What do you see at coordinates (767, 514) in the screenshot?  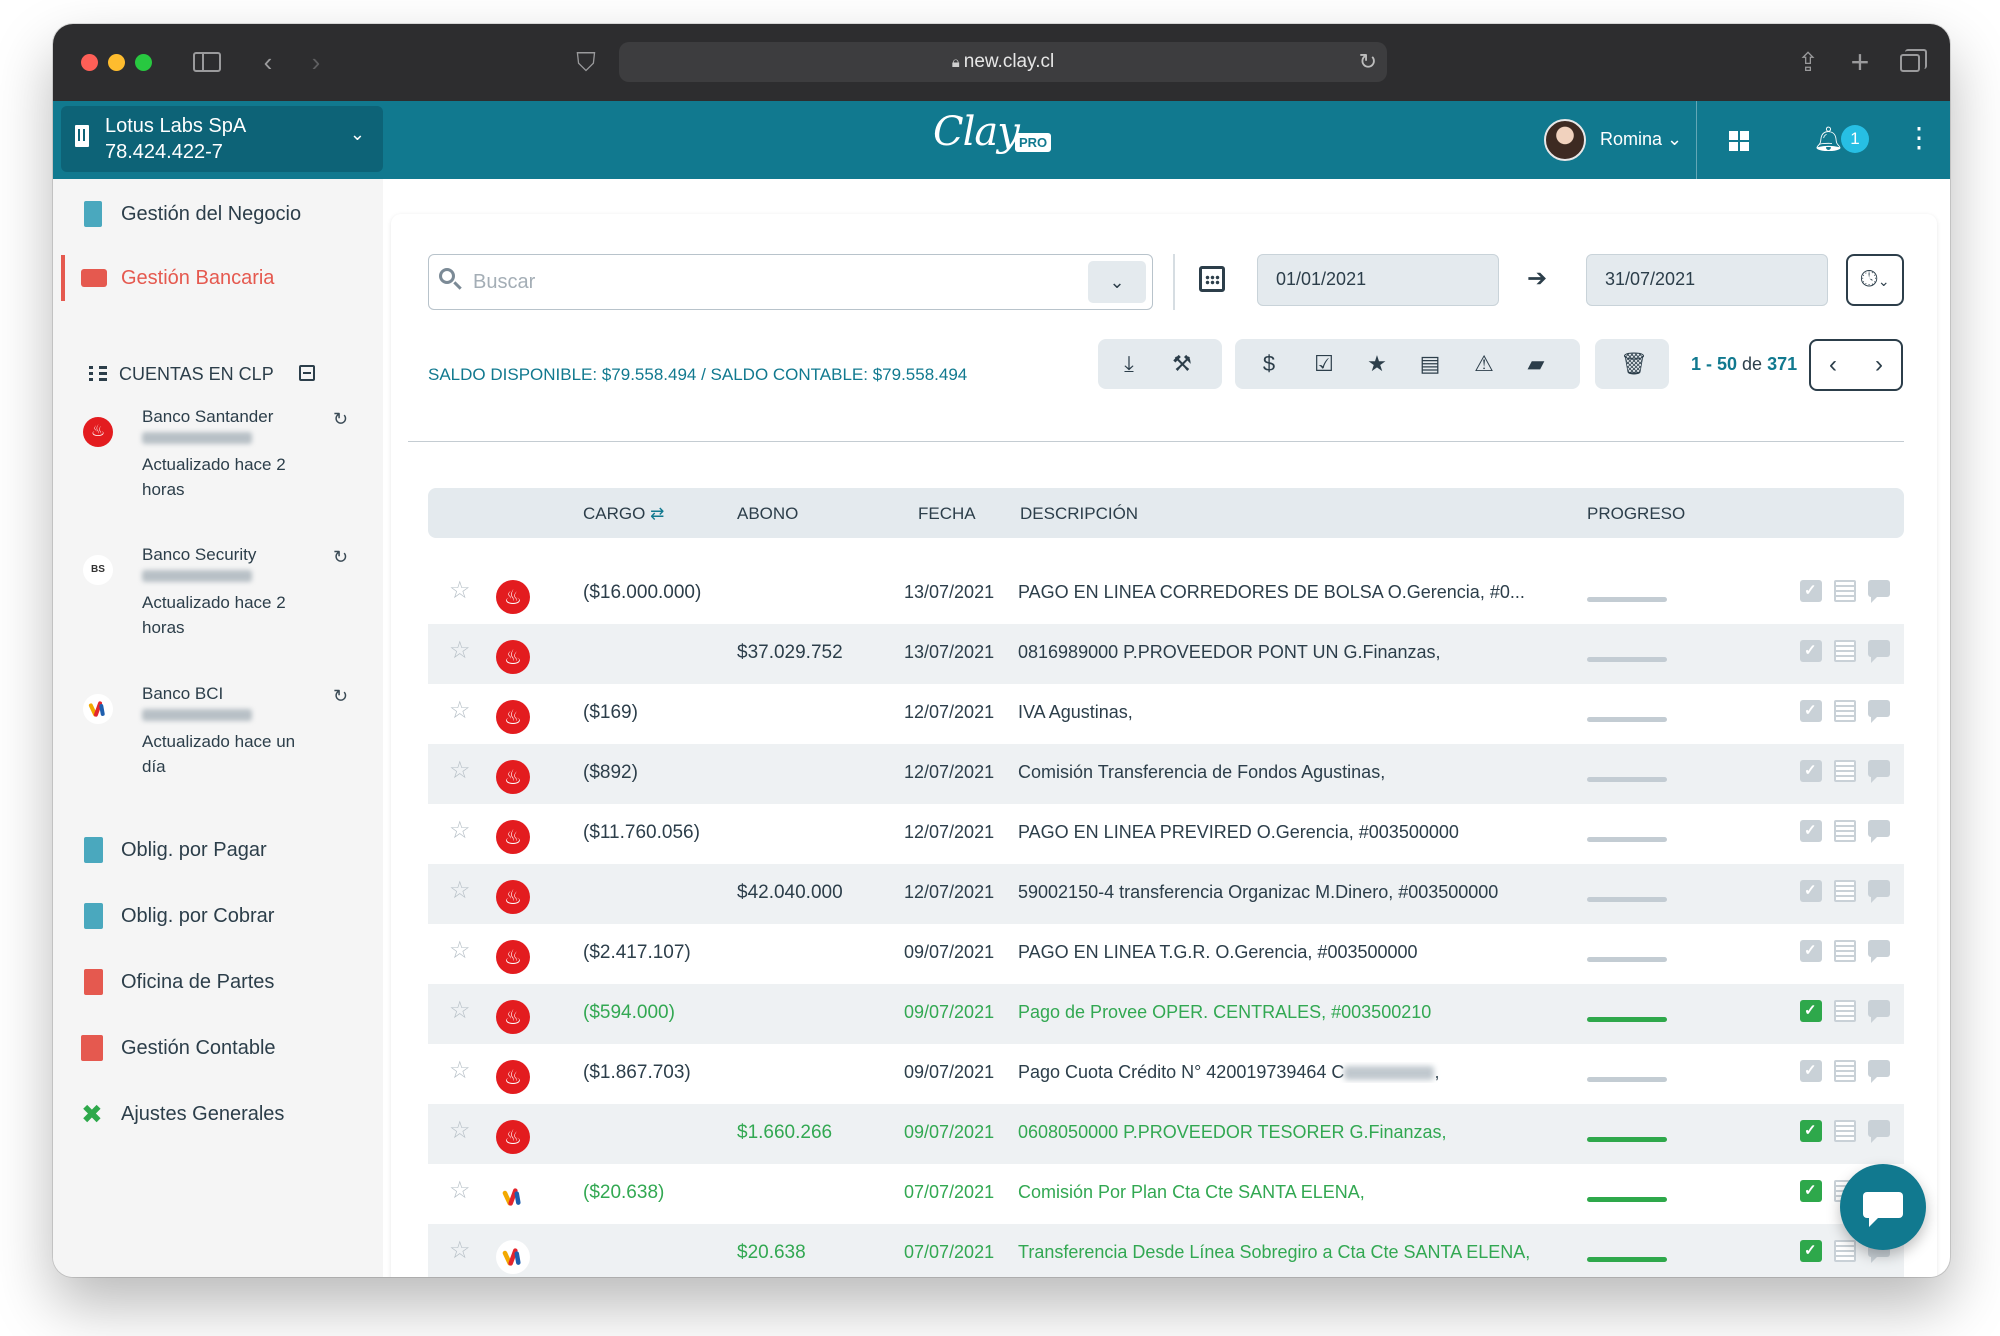 I see `column-header-abono: ABONO` at bounding box center [767, 514].